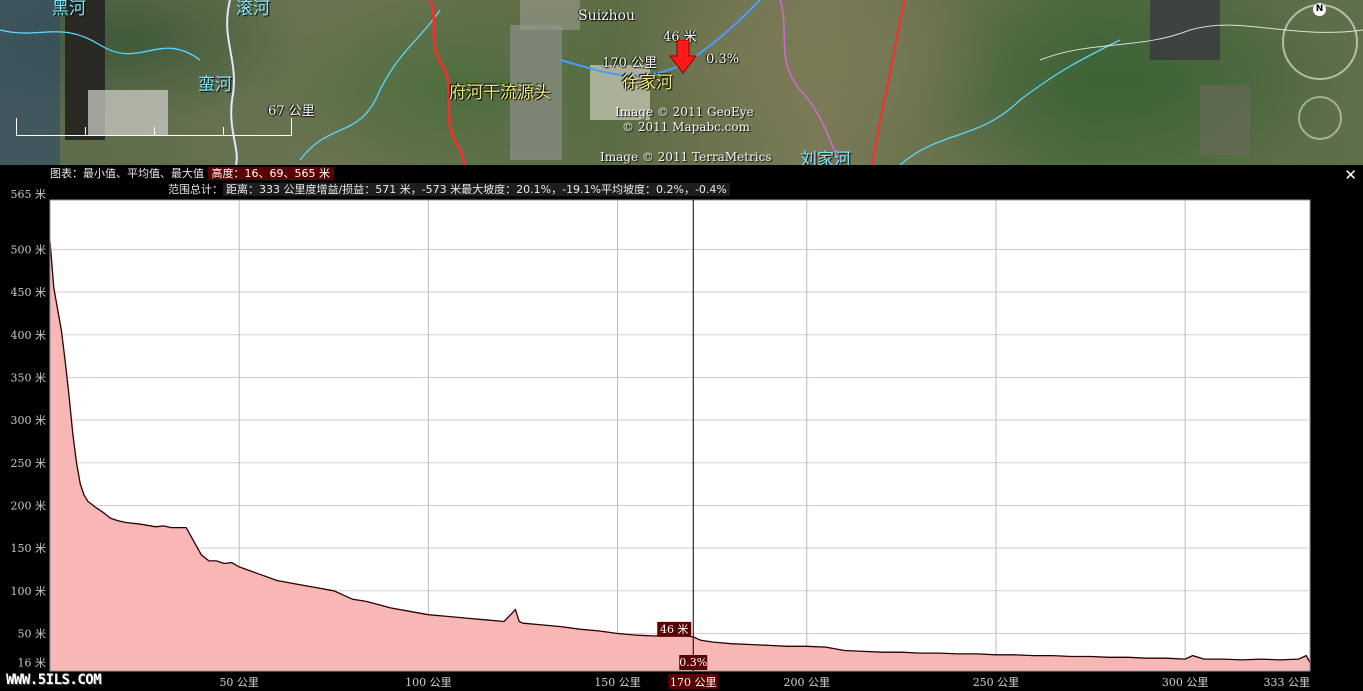  Describe the element at coordinates (428, 682) in the screenshot. I see `x-tick-label: 100 公里` at that location.